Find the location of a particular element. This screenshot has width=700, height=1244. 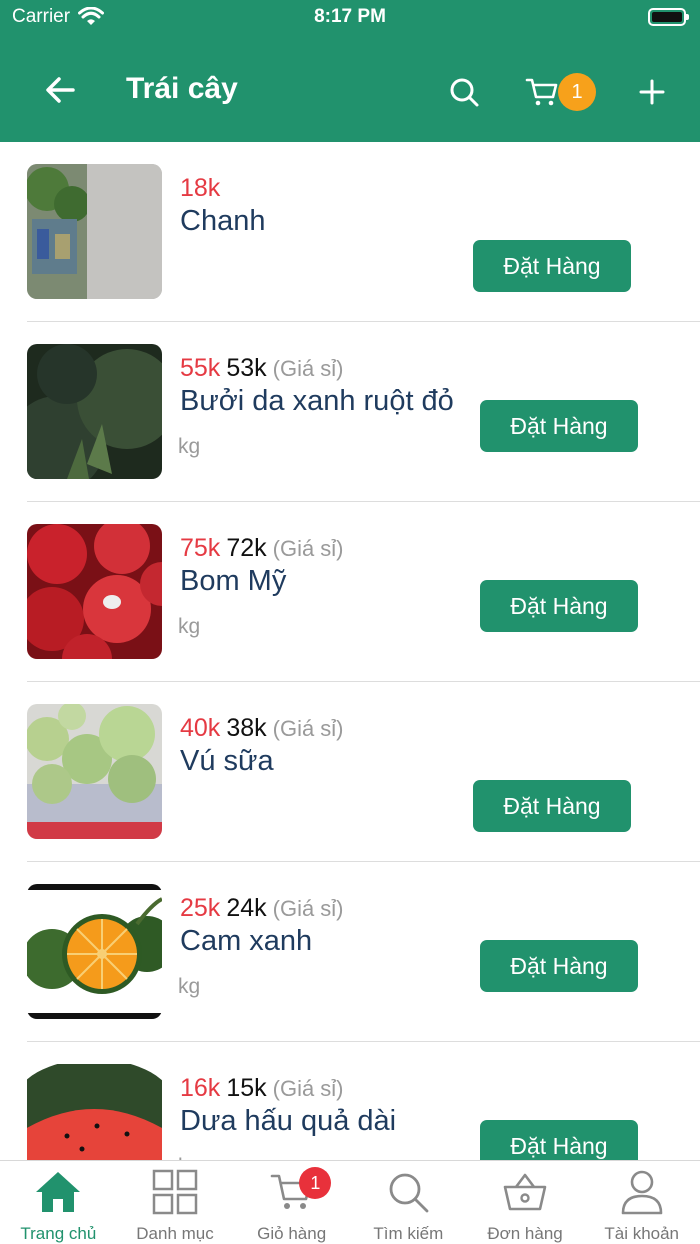

price-line: 75k 72k (Giá sỉ) is located at coordinates (262, 548).